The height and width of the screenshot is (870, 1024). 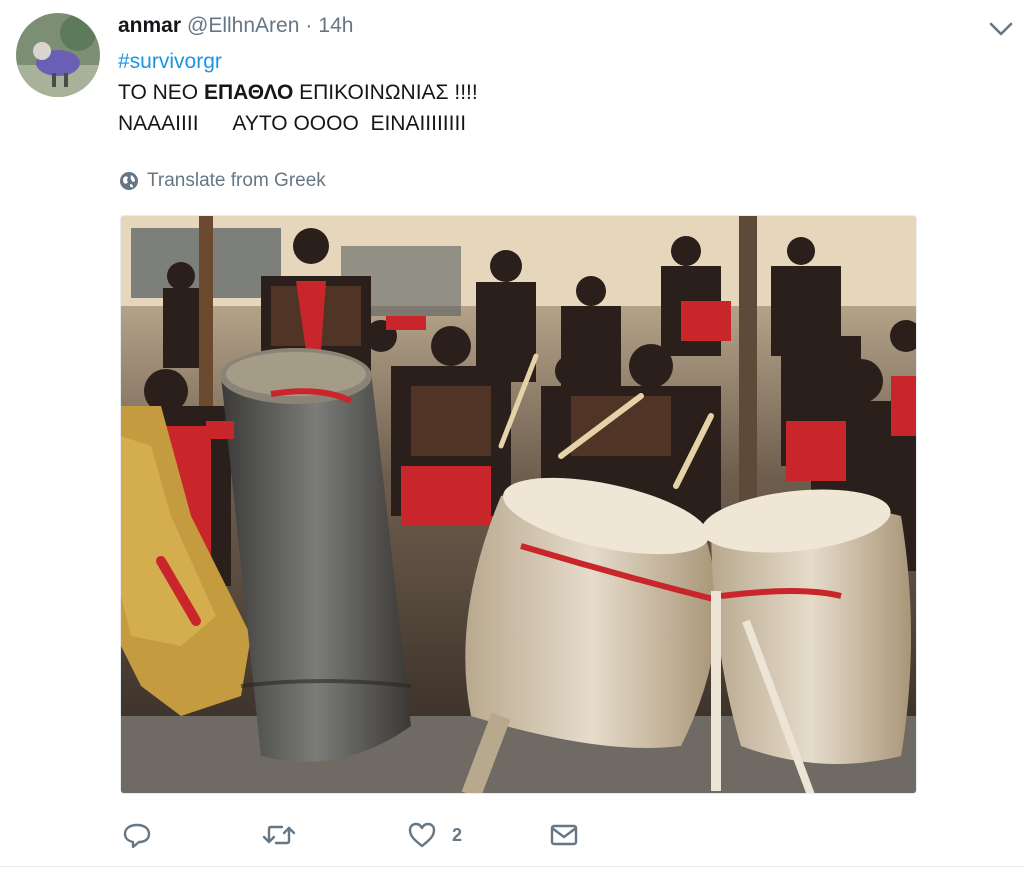 I want to click on like-count: 2, so click(x=457, y=834).